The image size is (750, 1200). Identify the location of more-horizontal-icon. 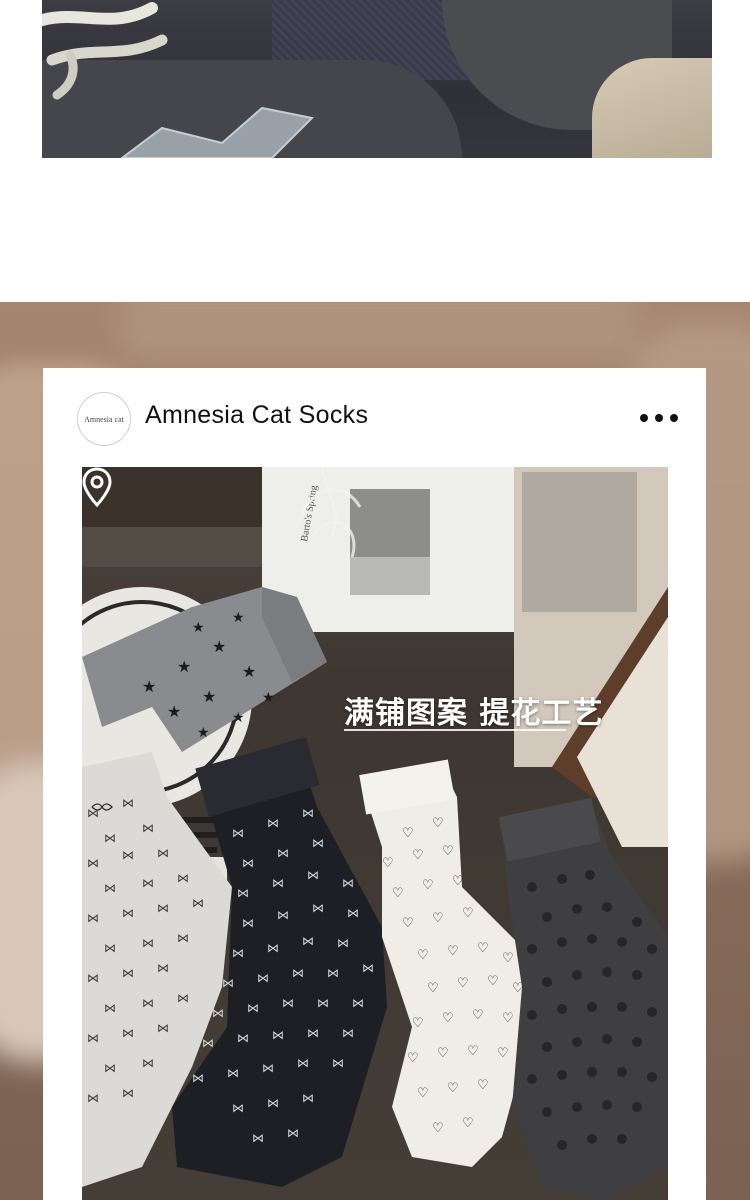
(644, 418).